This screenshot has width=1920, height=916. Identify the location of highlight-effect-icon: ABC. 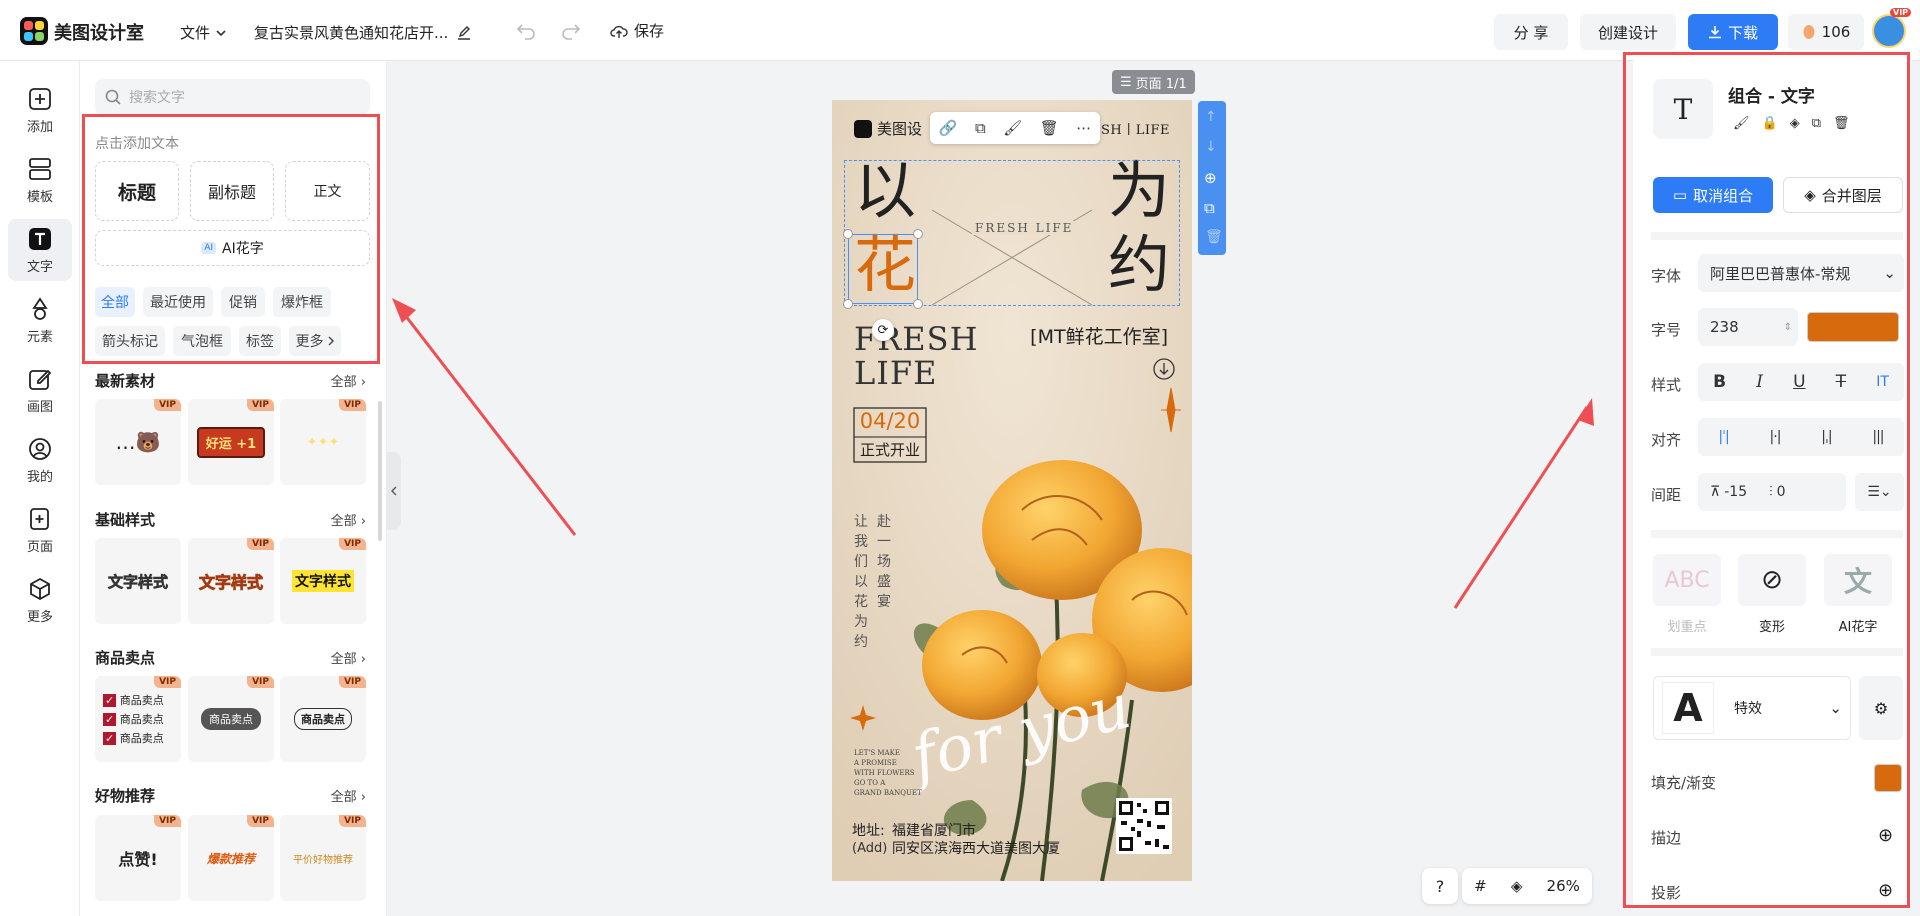
(1687, 580).